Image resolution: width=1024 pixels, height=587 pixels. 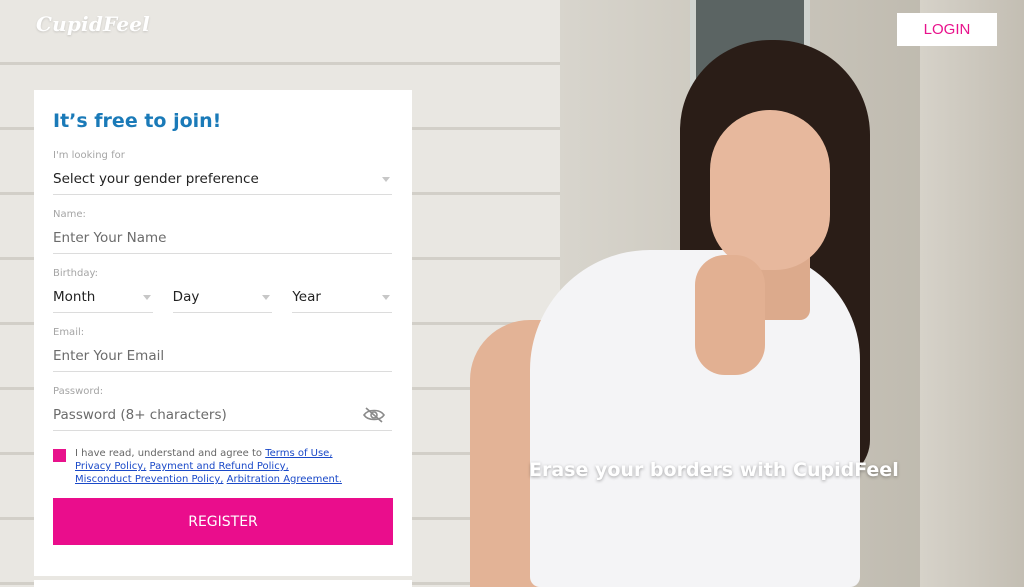 What do you see at coordinates (93, 24) in the screenshot?
I see `site-logo: CupidFeel` at bounding box center [93, 24].